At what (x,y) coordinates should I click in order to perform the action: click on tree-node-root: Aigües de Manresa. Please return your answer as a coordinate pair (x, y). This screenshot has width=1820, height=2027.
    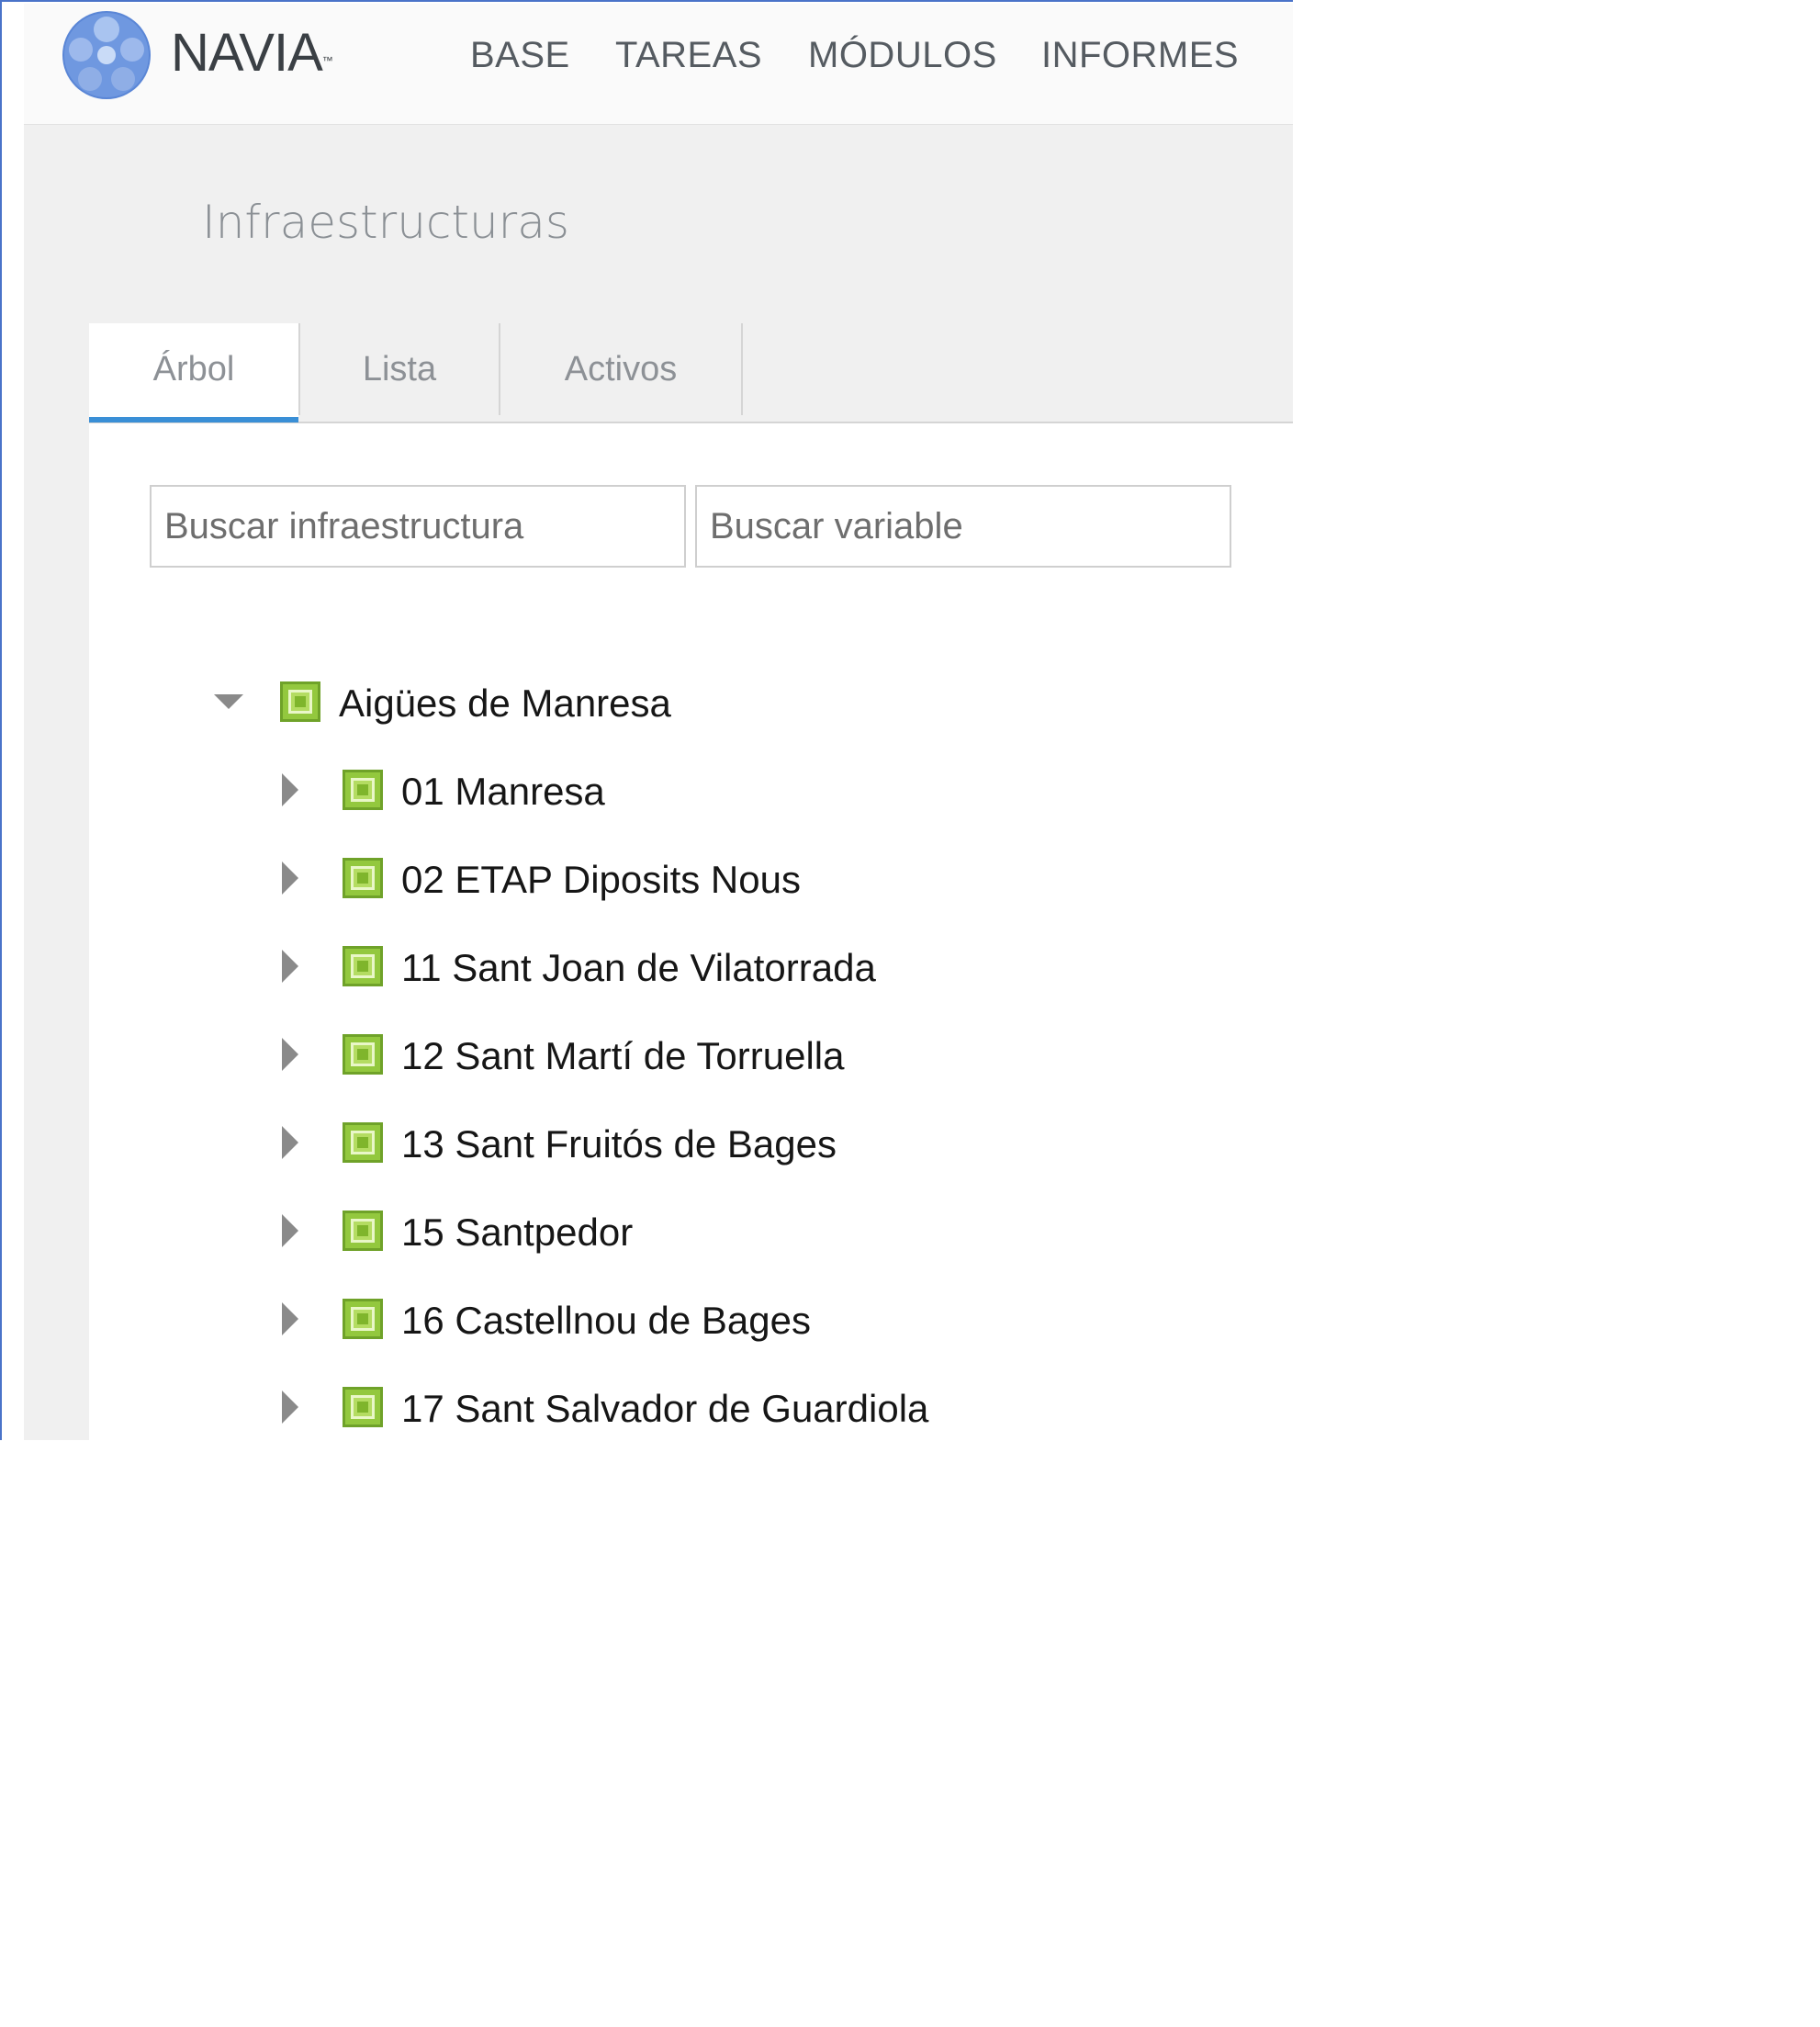
    Looking at the image, I should click on (533, 705).